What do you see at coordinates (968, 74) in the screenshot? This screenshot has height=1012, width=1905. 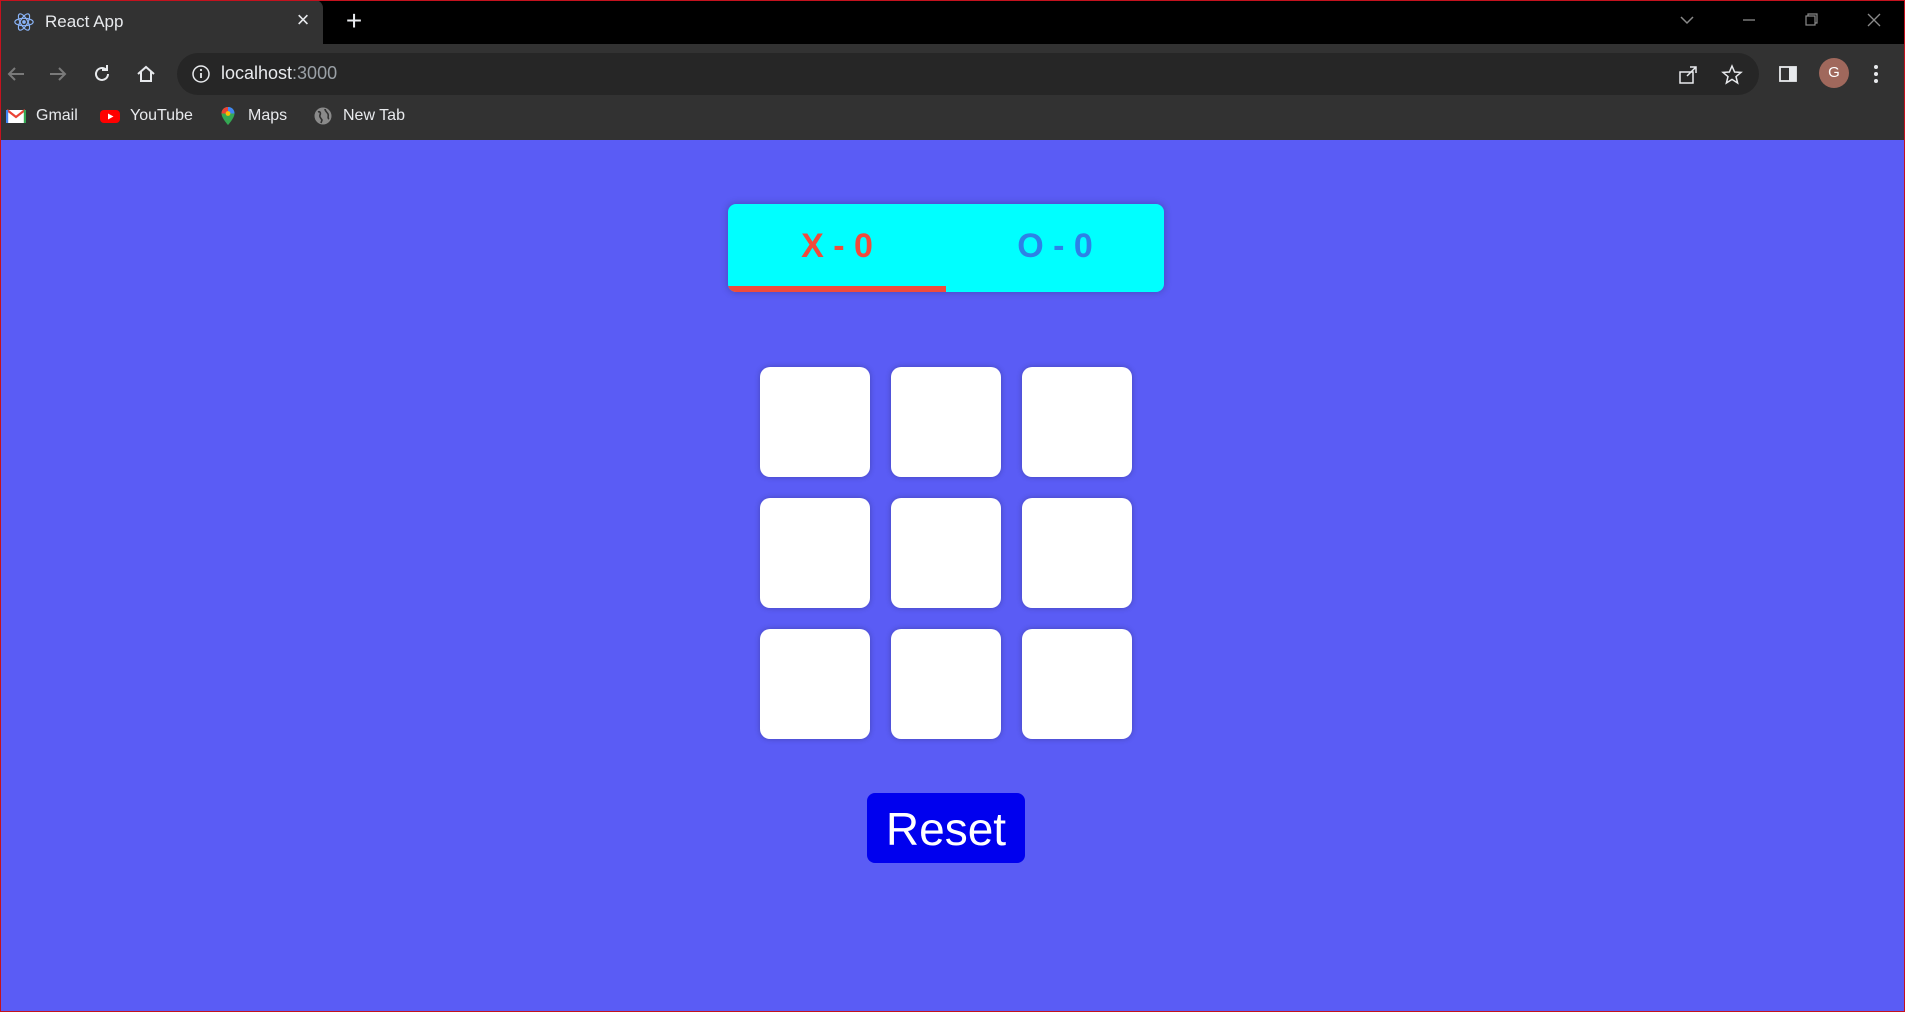 I see `address-bar: localhost:3000` at bounding box center [968, 74].